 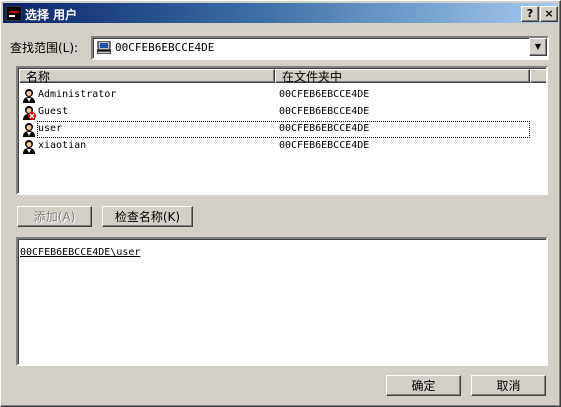 I want to click on look-in-value: 00CFEB6EBCCE4DE, so click(x=165, y=47).